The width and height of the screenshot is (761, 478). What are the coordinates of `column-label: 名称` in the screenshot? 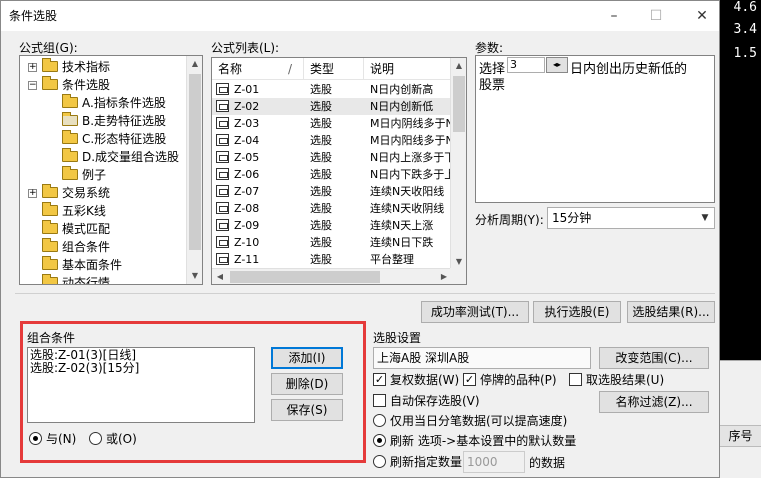 It's located at (230, 69).